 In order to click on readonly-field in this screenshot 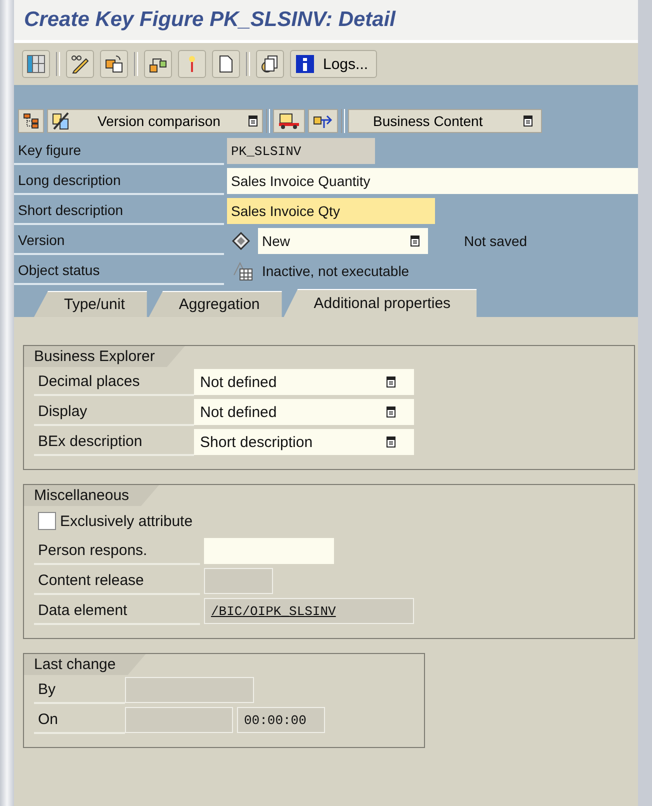, I will do `click(238, 581)`.